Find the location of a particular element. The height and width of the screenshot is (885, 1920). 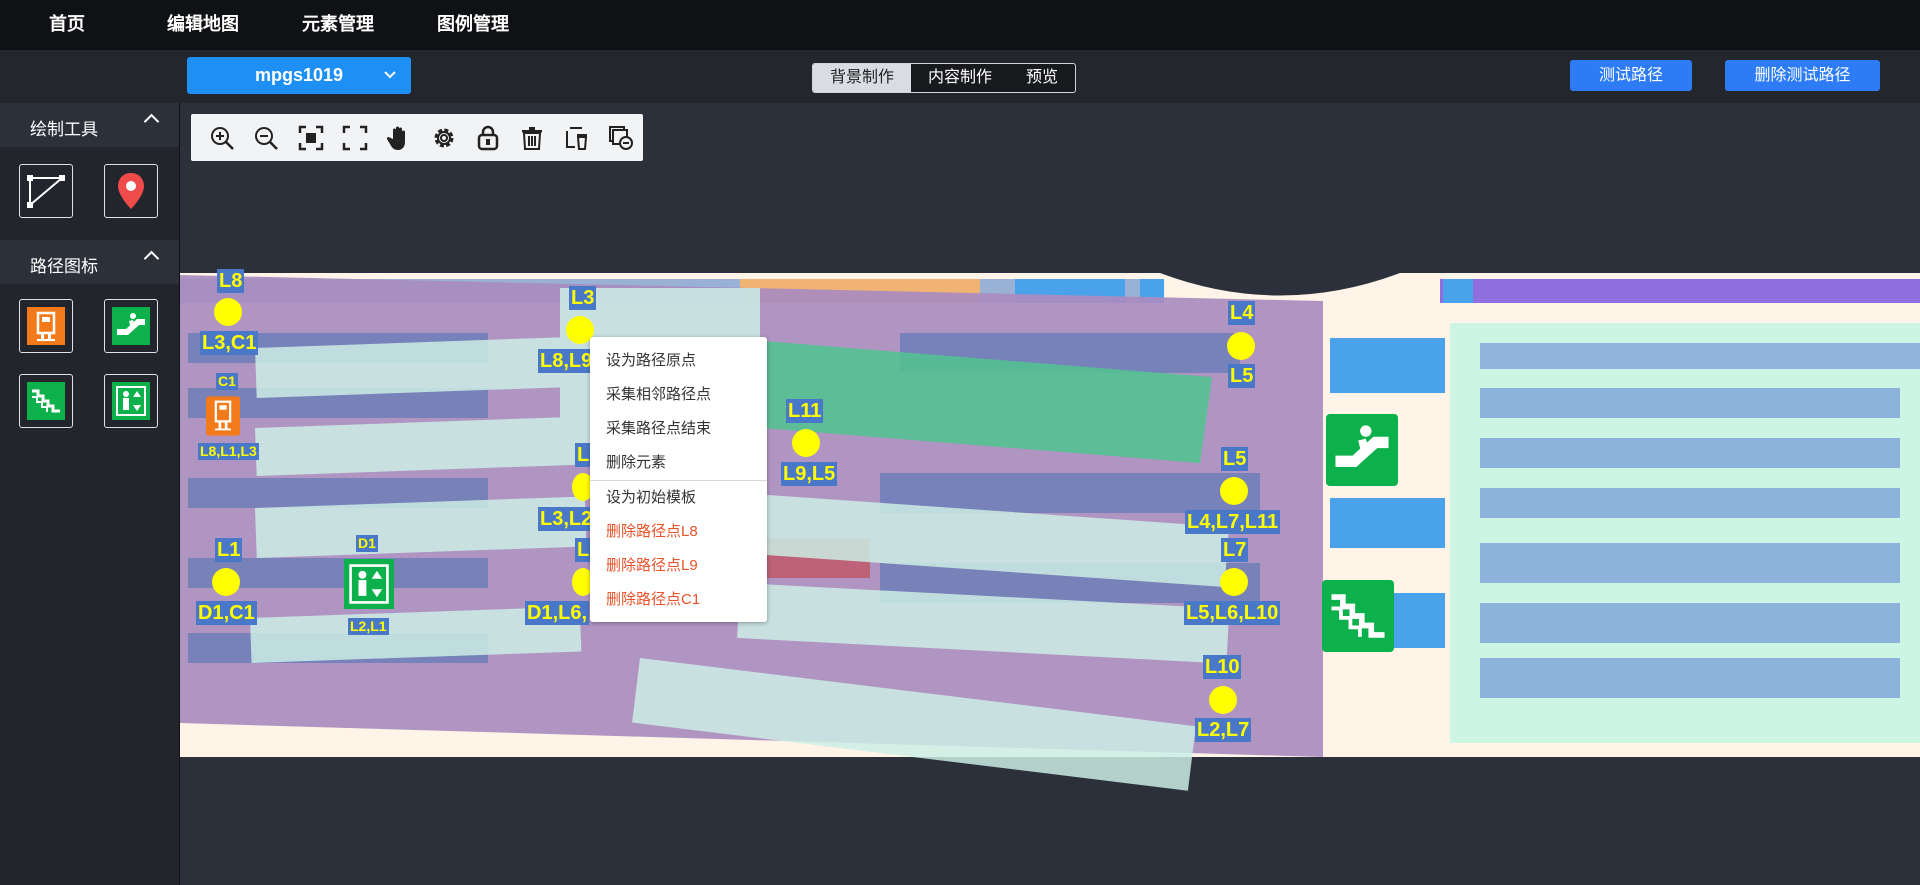

mode-tab-background: 背景制作 is located at coordinates (862, 78).